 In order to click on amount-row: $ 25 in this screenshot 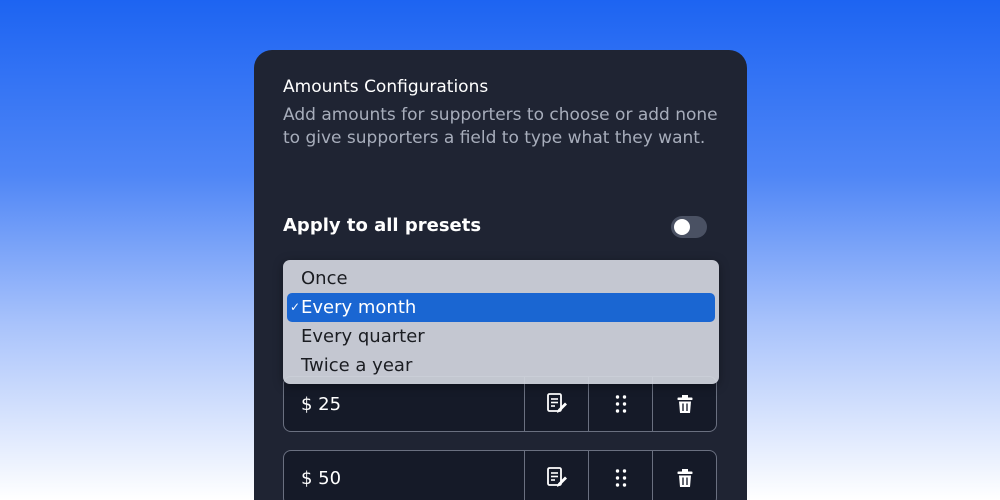, I will do `click(500, 404)`.